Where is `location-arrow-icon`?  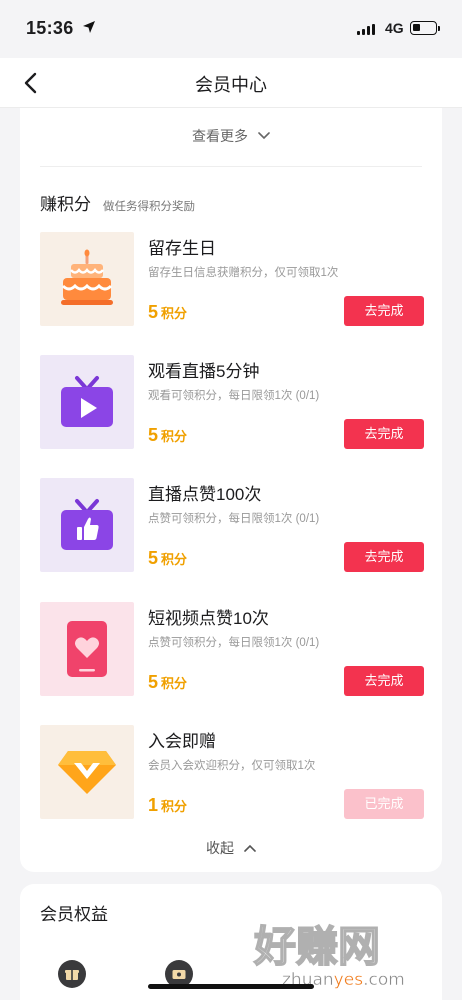
location-arrow-icon is located at coordinates (89, 27).